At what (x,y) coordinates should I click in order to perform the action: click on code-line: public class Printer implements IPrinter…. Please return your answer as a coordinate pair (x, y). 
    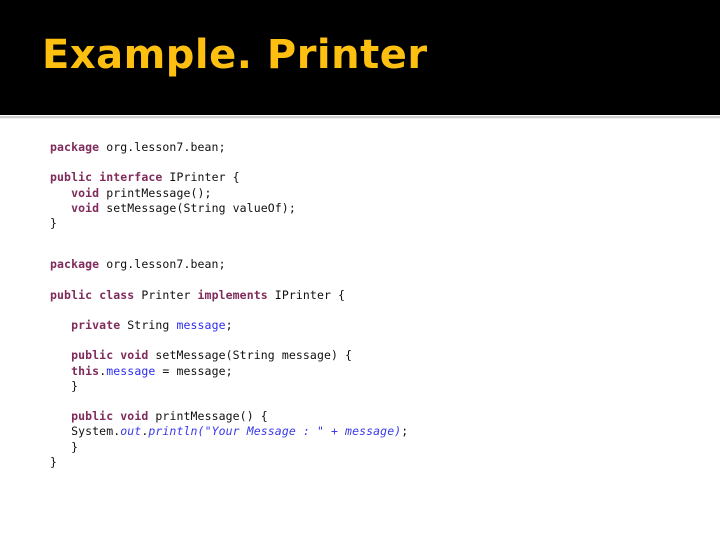
    Looking at the image, I should click on (370, 295).